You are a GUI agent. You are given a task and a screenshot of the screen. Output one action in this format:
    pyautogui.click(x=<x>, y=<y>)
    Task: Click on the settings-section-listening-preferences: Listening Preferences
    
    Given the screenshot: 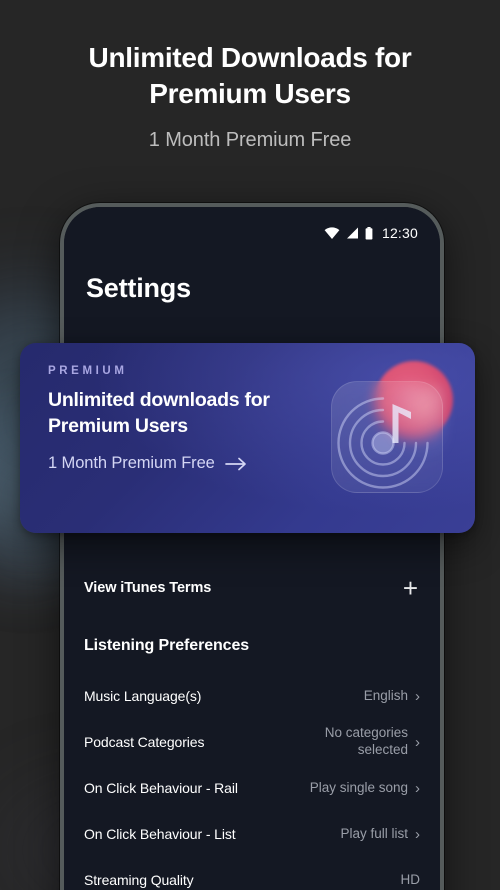 What is the action you would take?
    pyautogui.click(x=252, y=646)
    